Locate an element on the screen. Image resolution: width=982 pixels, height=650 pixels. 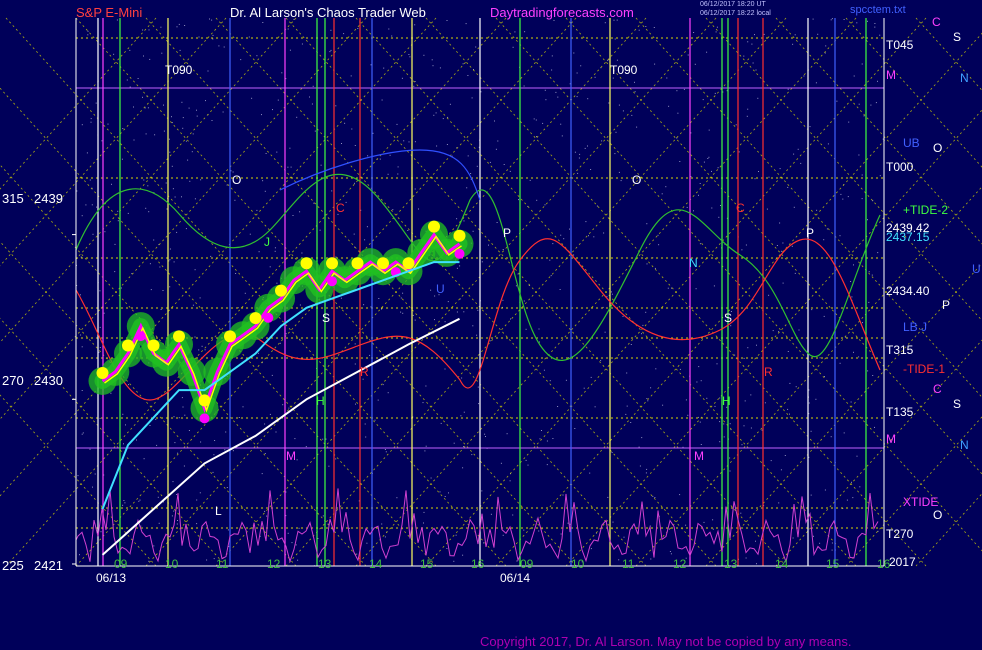
y-angle-label: 225 is located at coordinates (13, 565).